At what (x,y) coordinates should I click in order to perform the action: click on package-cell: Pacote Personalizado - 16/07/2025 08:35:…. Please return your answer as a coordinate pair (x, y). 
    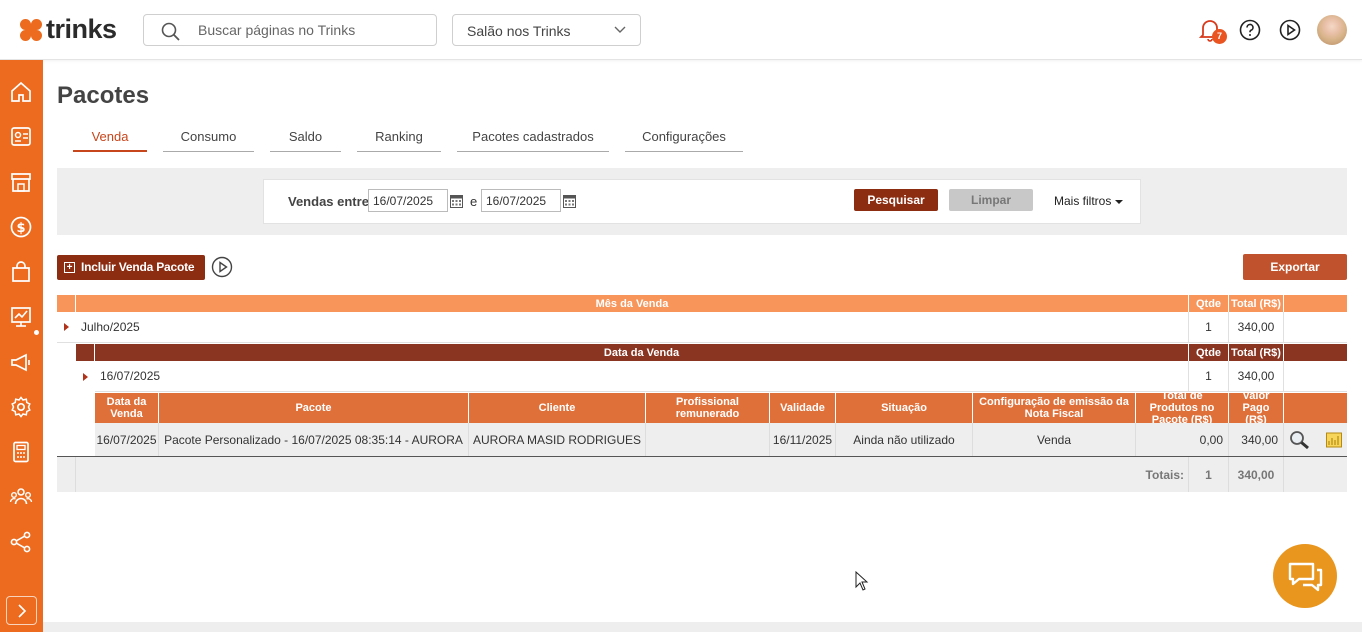
    Looking at the image, I should click on (314, 439).